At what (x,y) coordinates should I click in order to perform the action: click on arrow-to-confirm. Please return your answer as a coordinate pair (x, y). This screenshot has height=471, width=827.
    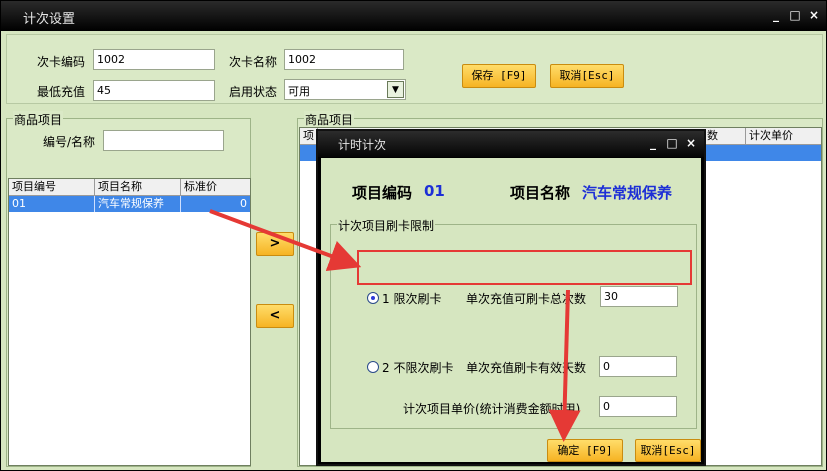
    Looking at the image, I should click on (564, 365).